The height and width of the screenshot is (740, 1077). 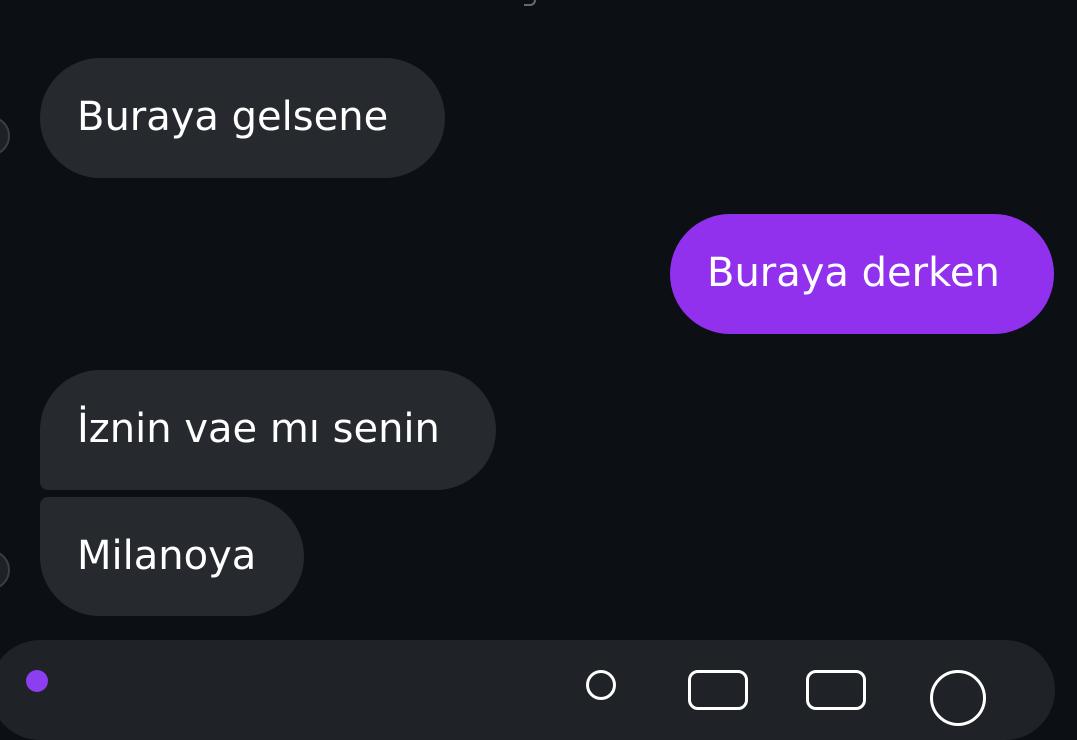 I want to click on microphone-icon, so click(x=601, y=685).